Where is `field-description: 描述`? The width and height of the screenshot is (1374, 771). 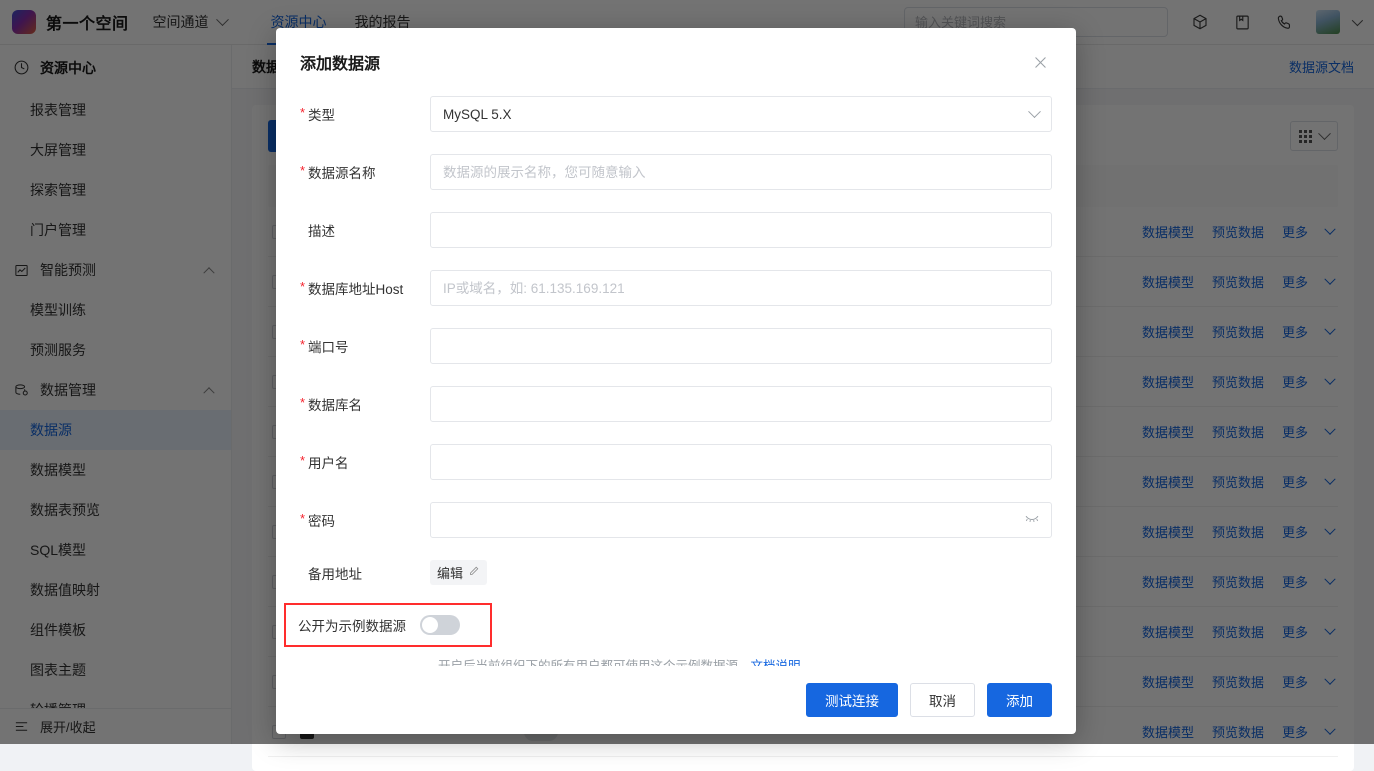 field-description: 描述 is located at coordinates (676, 230).